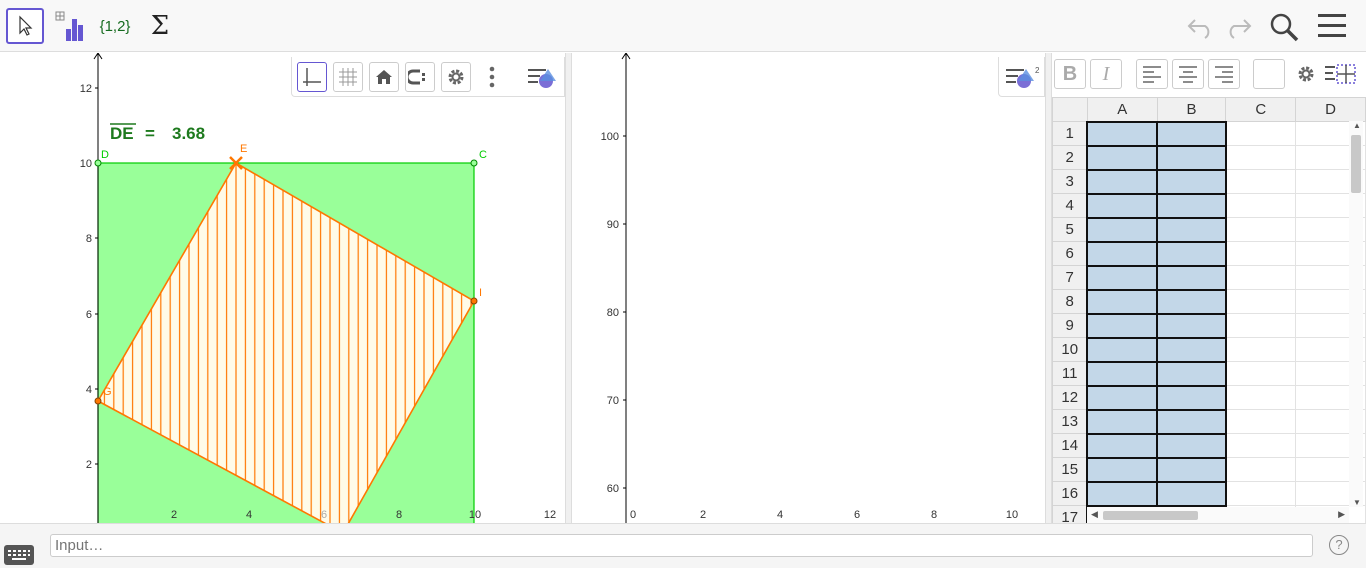  What do you see at coordinates (474, 301) in the screenshot?
I see `point-i` at bounding box center [474, 301].